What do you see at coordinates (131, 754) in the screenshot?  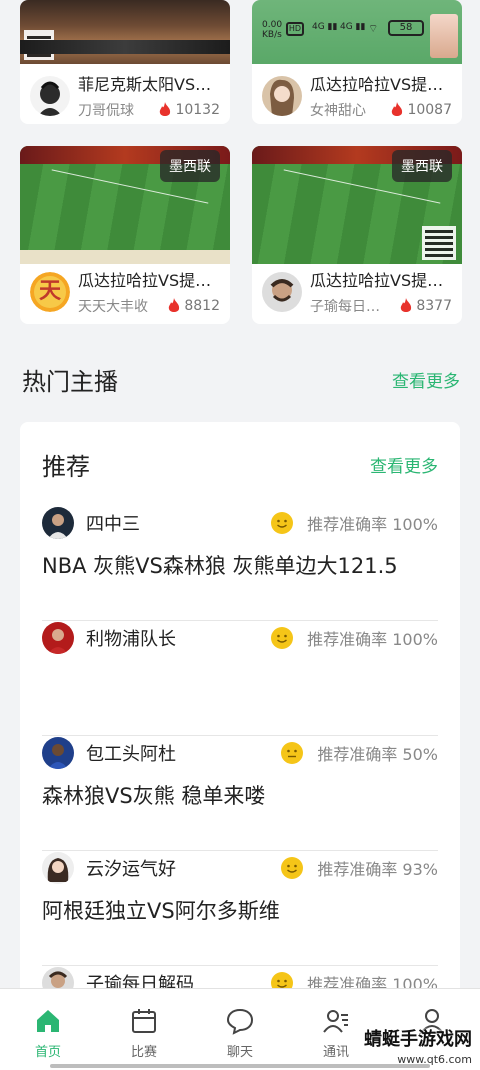 I see `tipster-name: 包工头阿杜` at bounding box center [131, 754].